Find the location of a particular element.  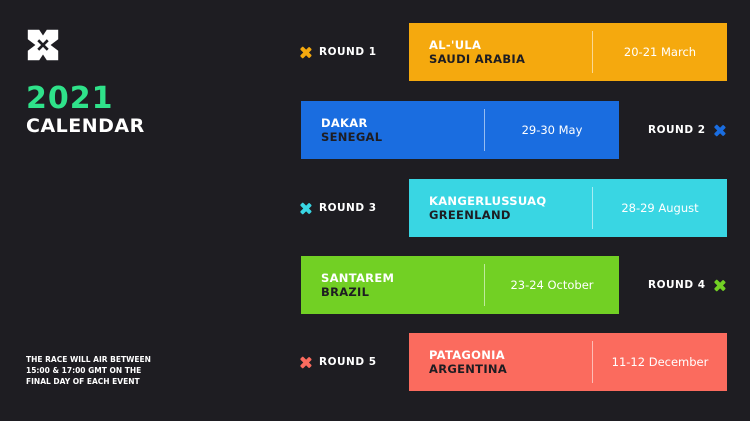

round-1-city: AL-'ULA is located at coordinates (455, 45).